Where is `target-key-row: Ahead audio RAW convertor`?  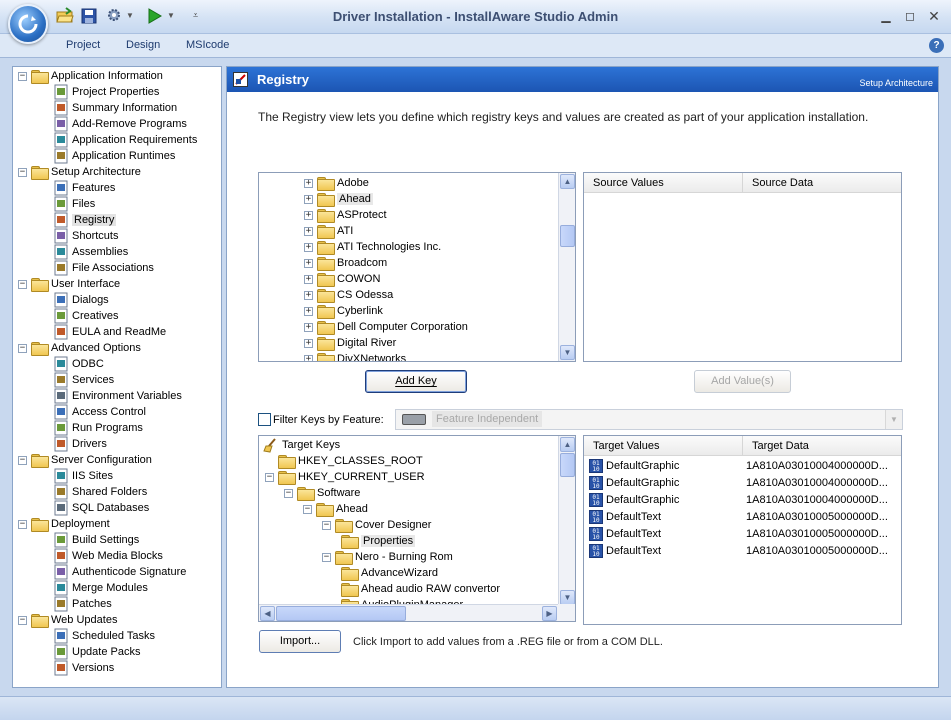 target-key-row: Ahead audio RAW convertor is located at coordinates (420, 589).